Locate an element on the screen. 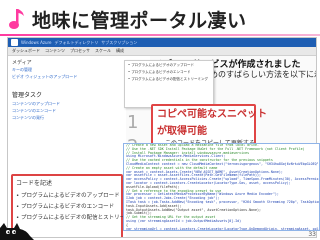 The width and height of the screenshot is (320, 240). tab-scale: スケール is located at coordinates (103, 51).